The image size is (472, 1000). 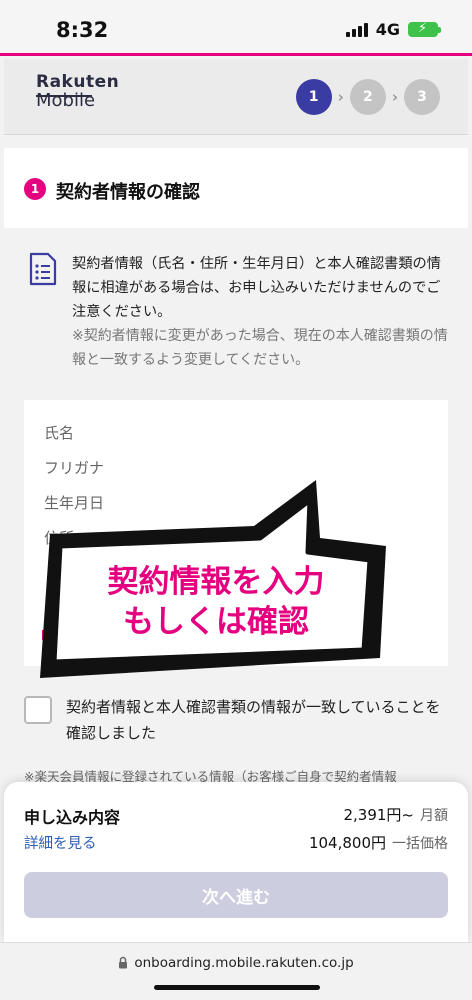 I want to click on step-indicator: 1 › 2 › 3, so click(x=367, y=97).